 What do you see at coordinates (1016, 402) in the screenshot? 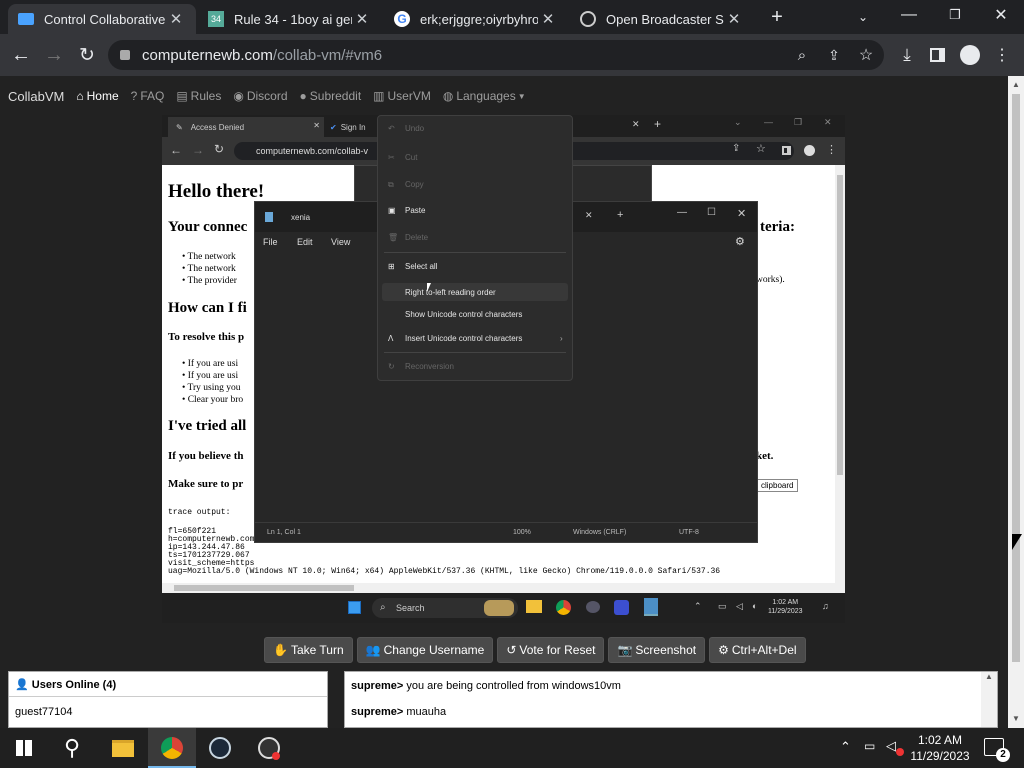
I see `page-scrollbar: ▲ ▼` at bounding box center [1016, 402].